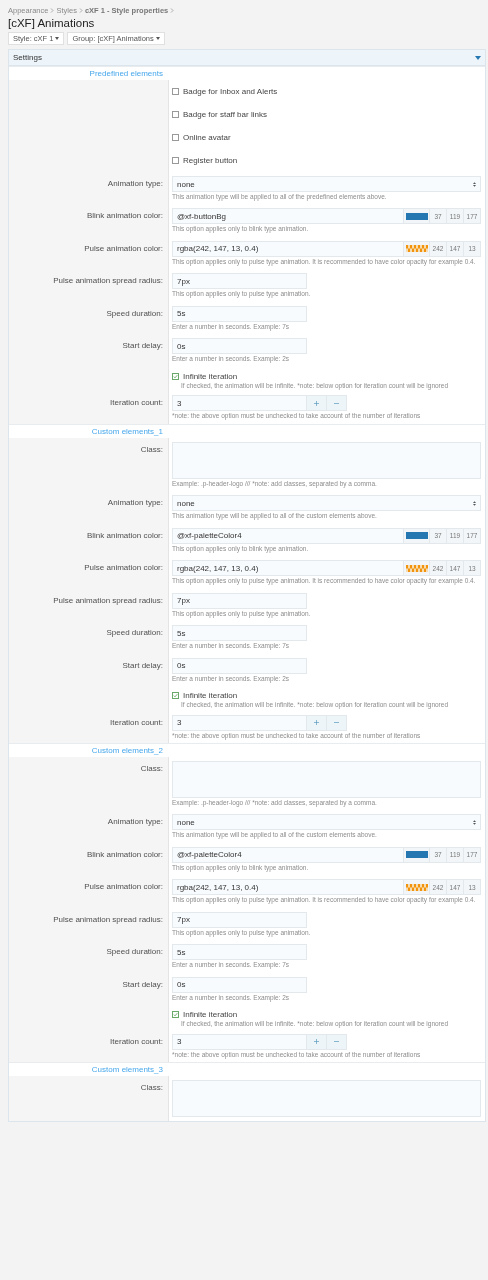 This screenshot has height=1280, width=488. Describe the element at coordinates (247, 1069) in the screenshot. I see `section-heading: Custom elements_3` at that location.